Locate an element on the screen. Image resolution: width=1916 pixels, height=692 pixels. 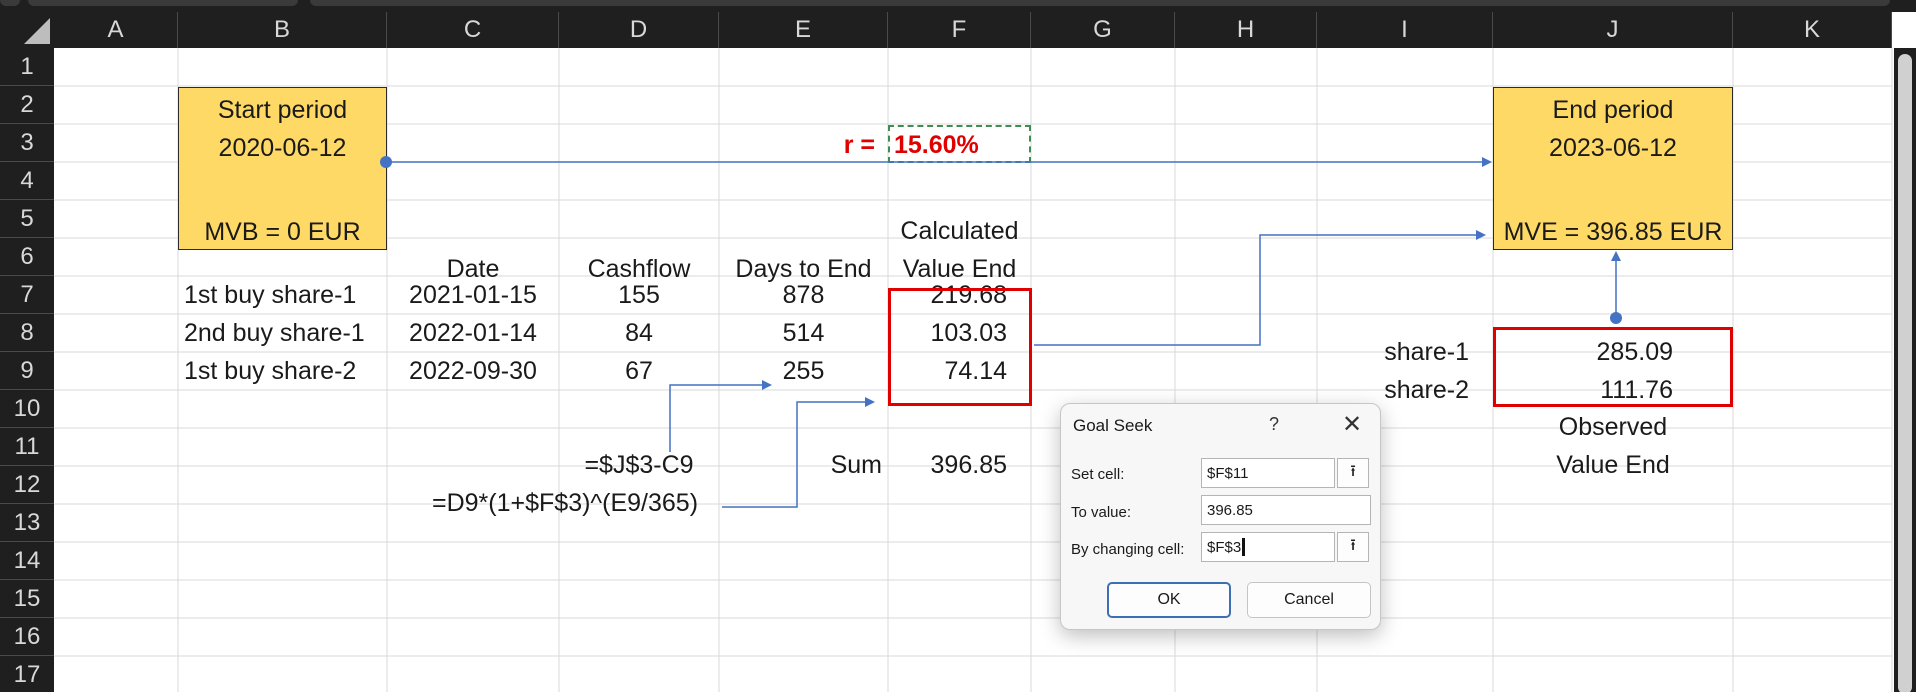
changing-cell-label: By changing cell: is located at coordinates (1128, 549).